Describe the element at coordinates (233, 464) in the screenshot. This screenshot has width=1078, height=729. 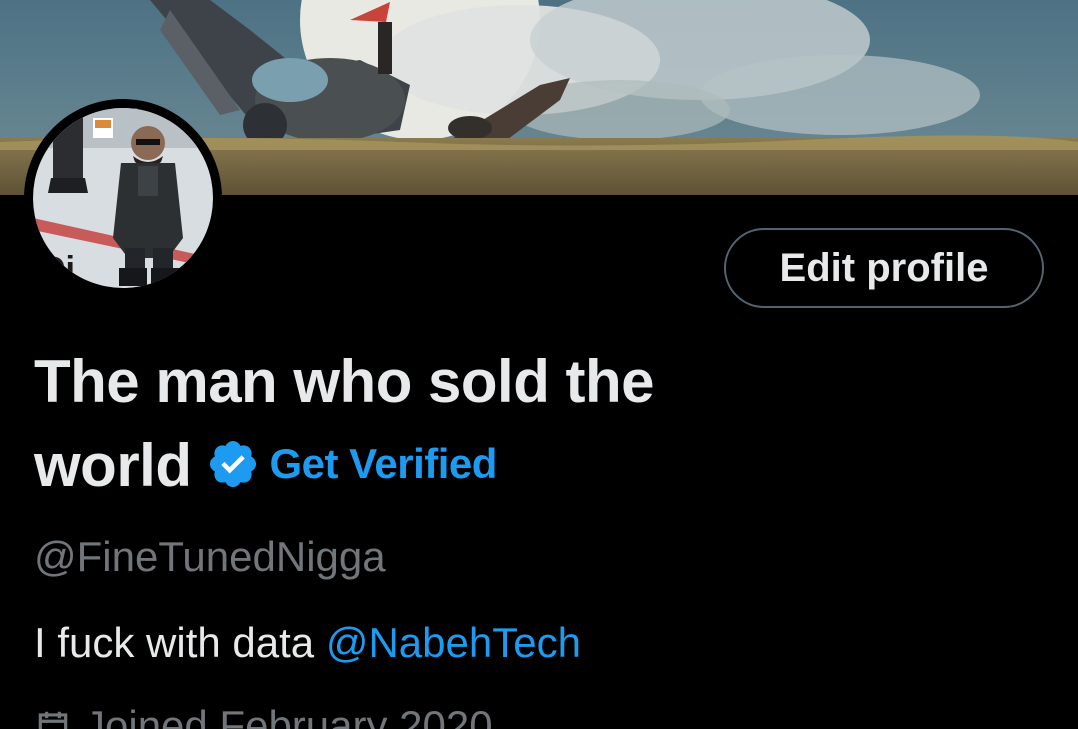
I see `verified-badge-icon` at that location.